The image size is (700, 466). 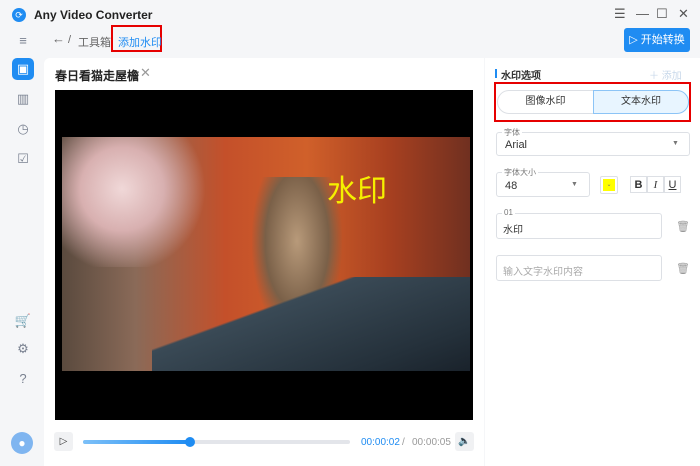 I want to click on add-button: ＋ 添加, so click(x=665, y=74).